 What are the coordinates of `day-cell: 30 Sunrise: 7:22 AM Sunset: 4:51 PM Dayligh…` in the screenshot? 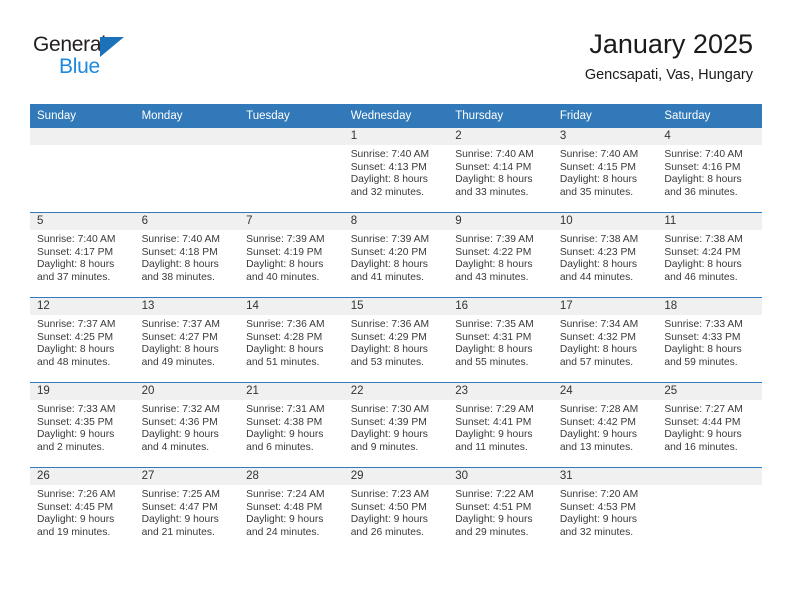 It's located at (500, 509).